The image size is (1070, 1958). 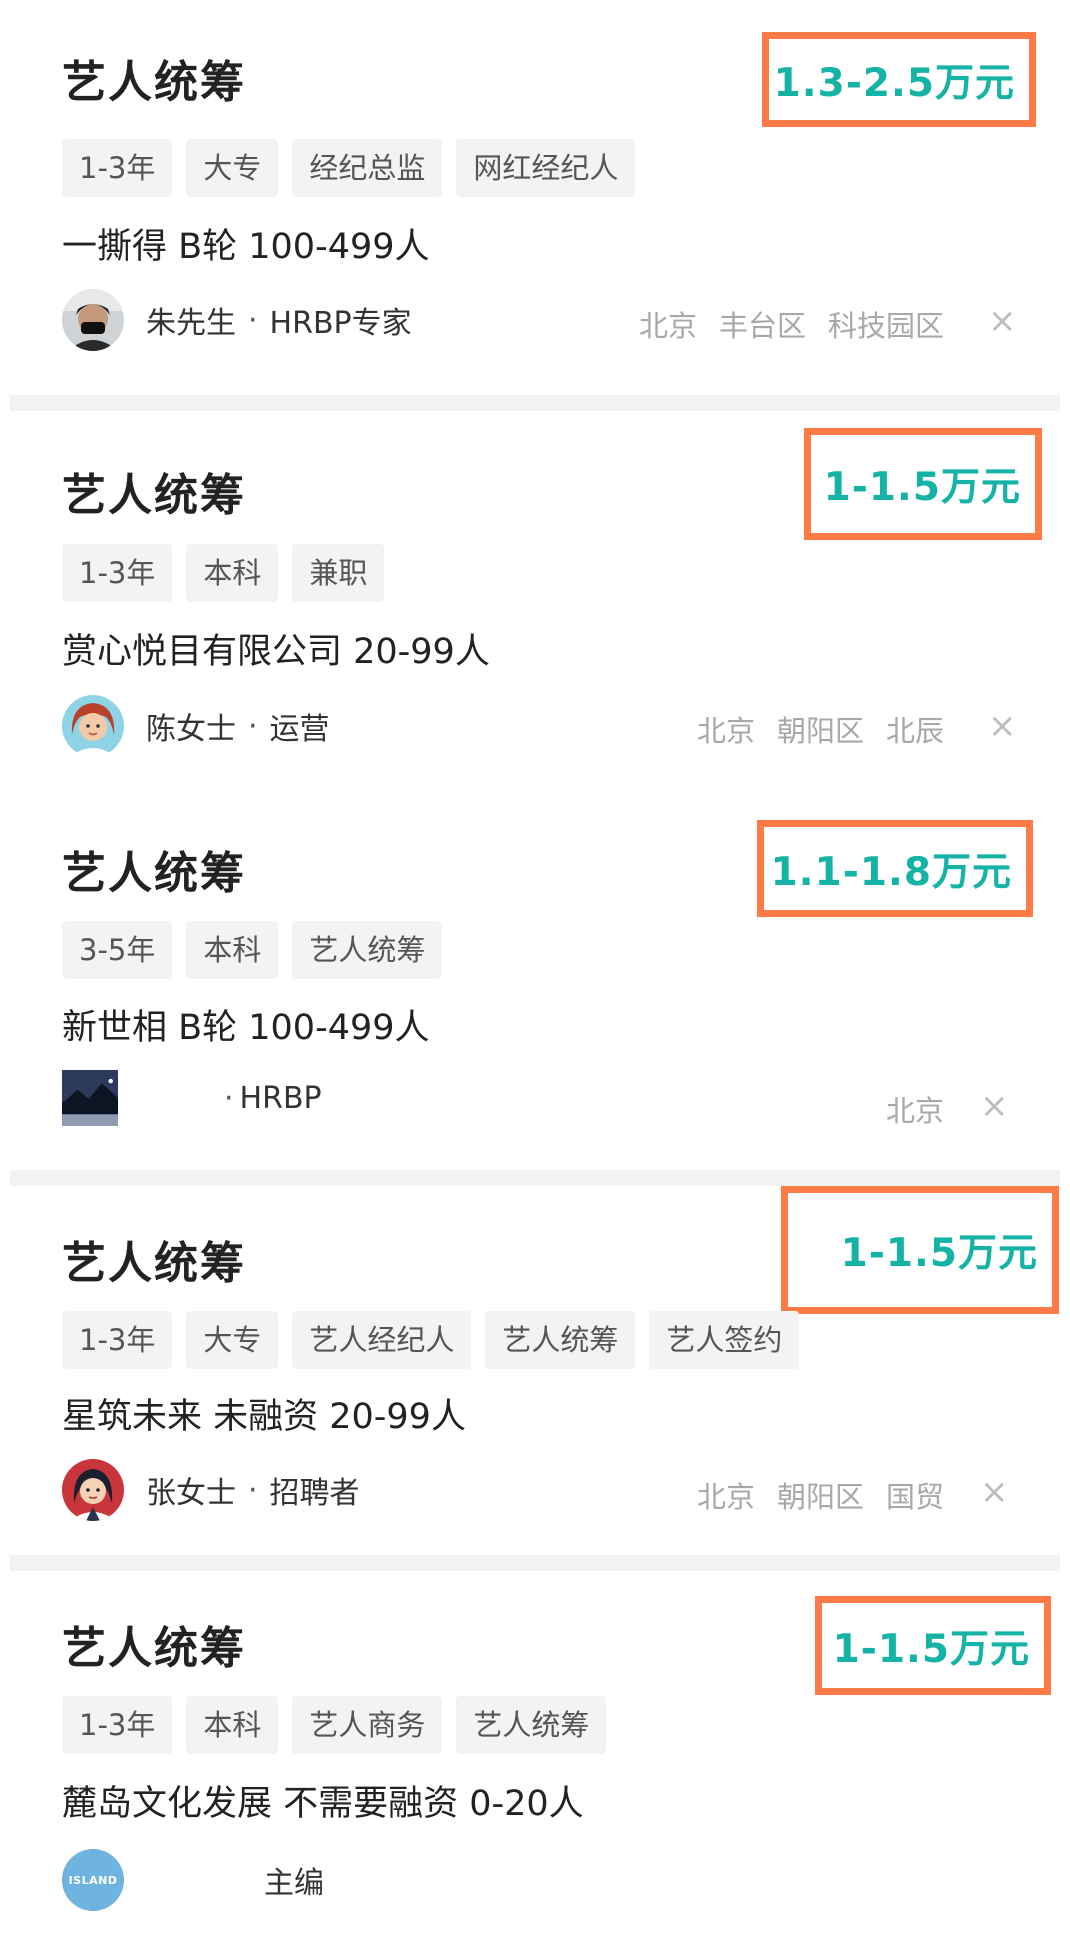 I want to click on recruiter: ISLAND 主编, so click(x=193, y=1880).